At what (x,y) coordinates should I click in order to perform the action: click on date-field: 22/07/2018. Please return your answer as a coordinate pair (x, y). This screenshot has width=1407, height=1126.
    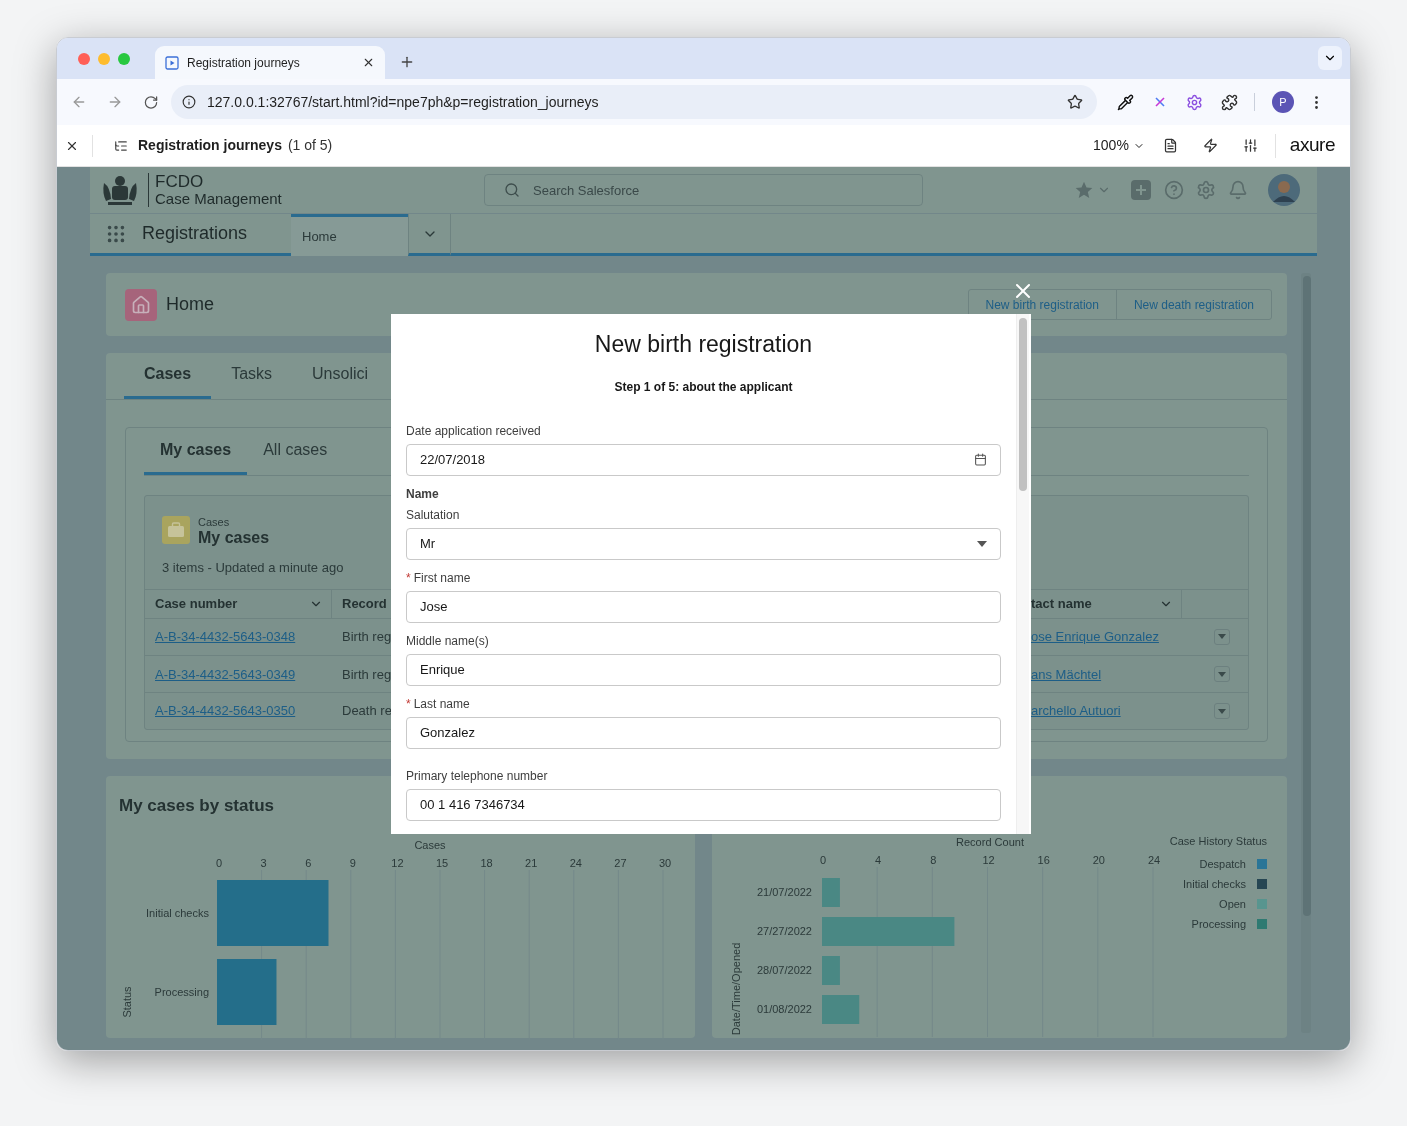
    Looking at the image, I should click on (703, 459).